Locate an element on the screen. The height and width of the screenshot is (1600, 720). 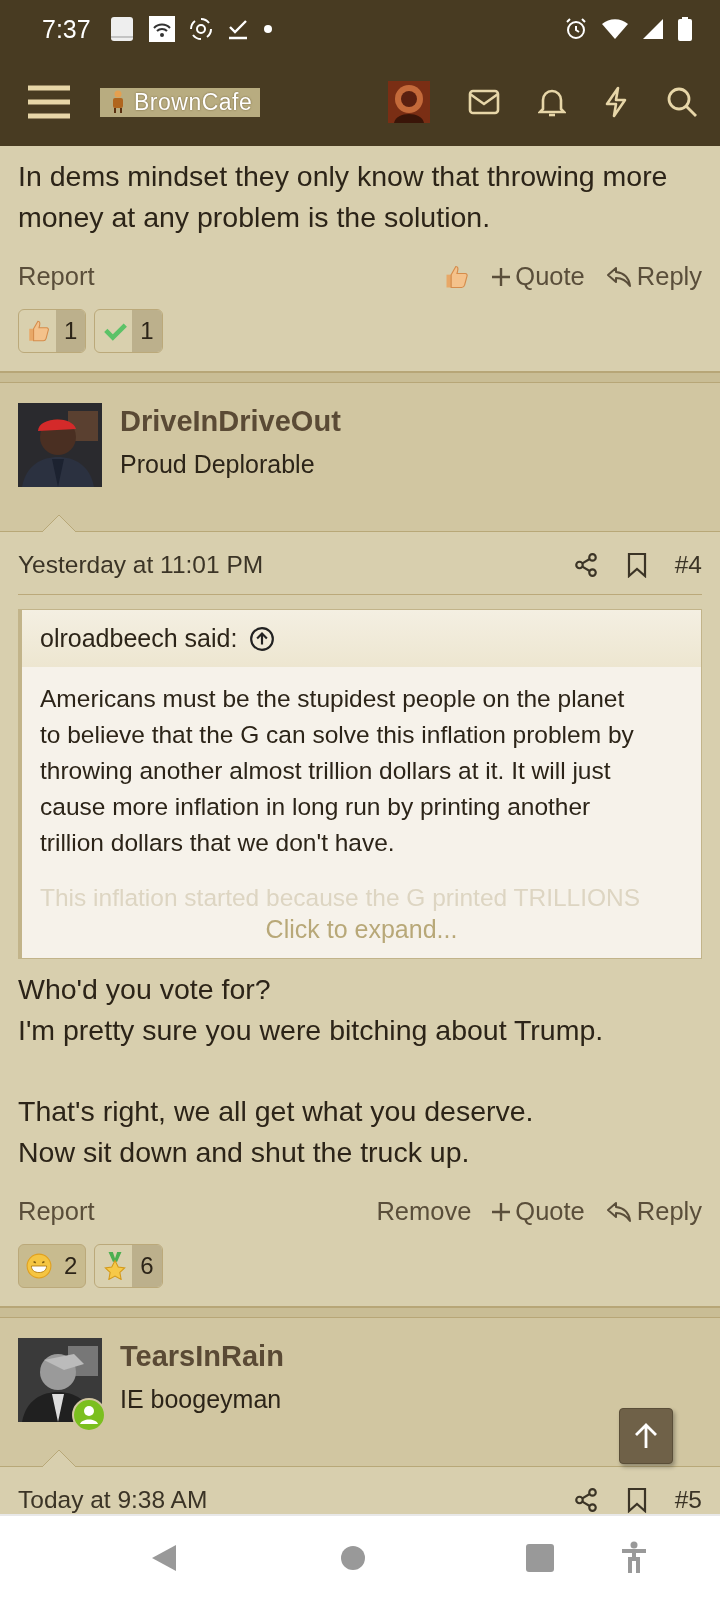
user-title: IE boogeyman is located at coordinates (201, 1399).